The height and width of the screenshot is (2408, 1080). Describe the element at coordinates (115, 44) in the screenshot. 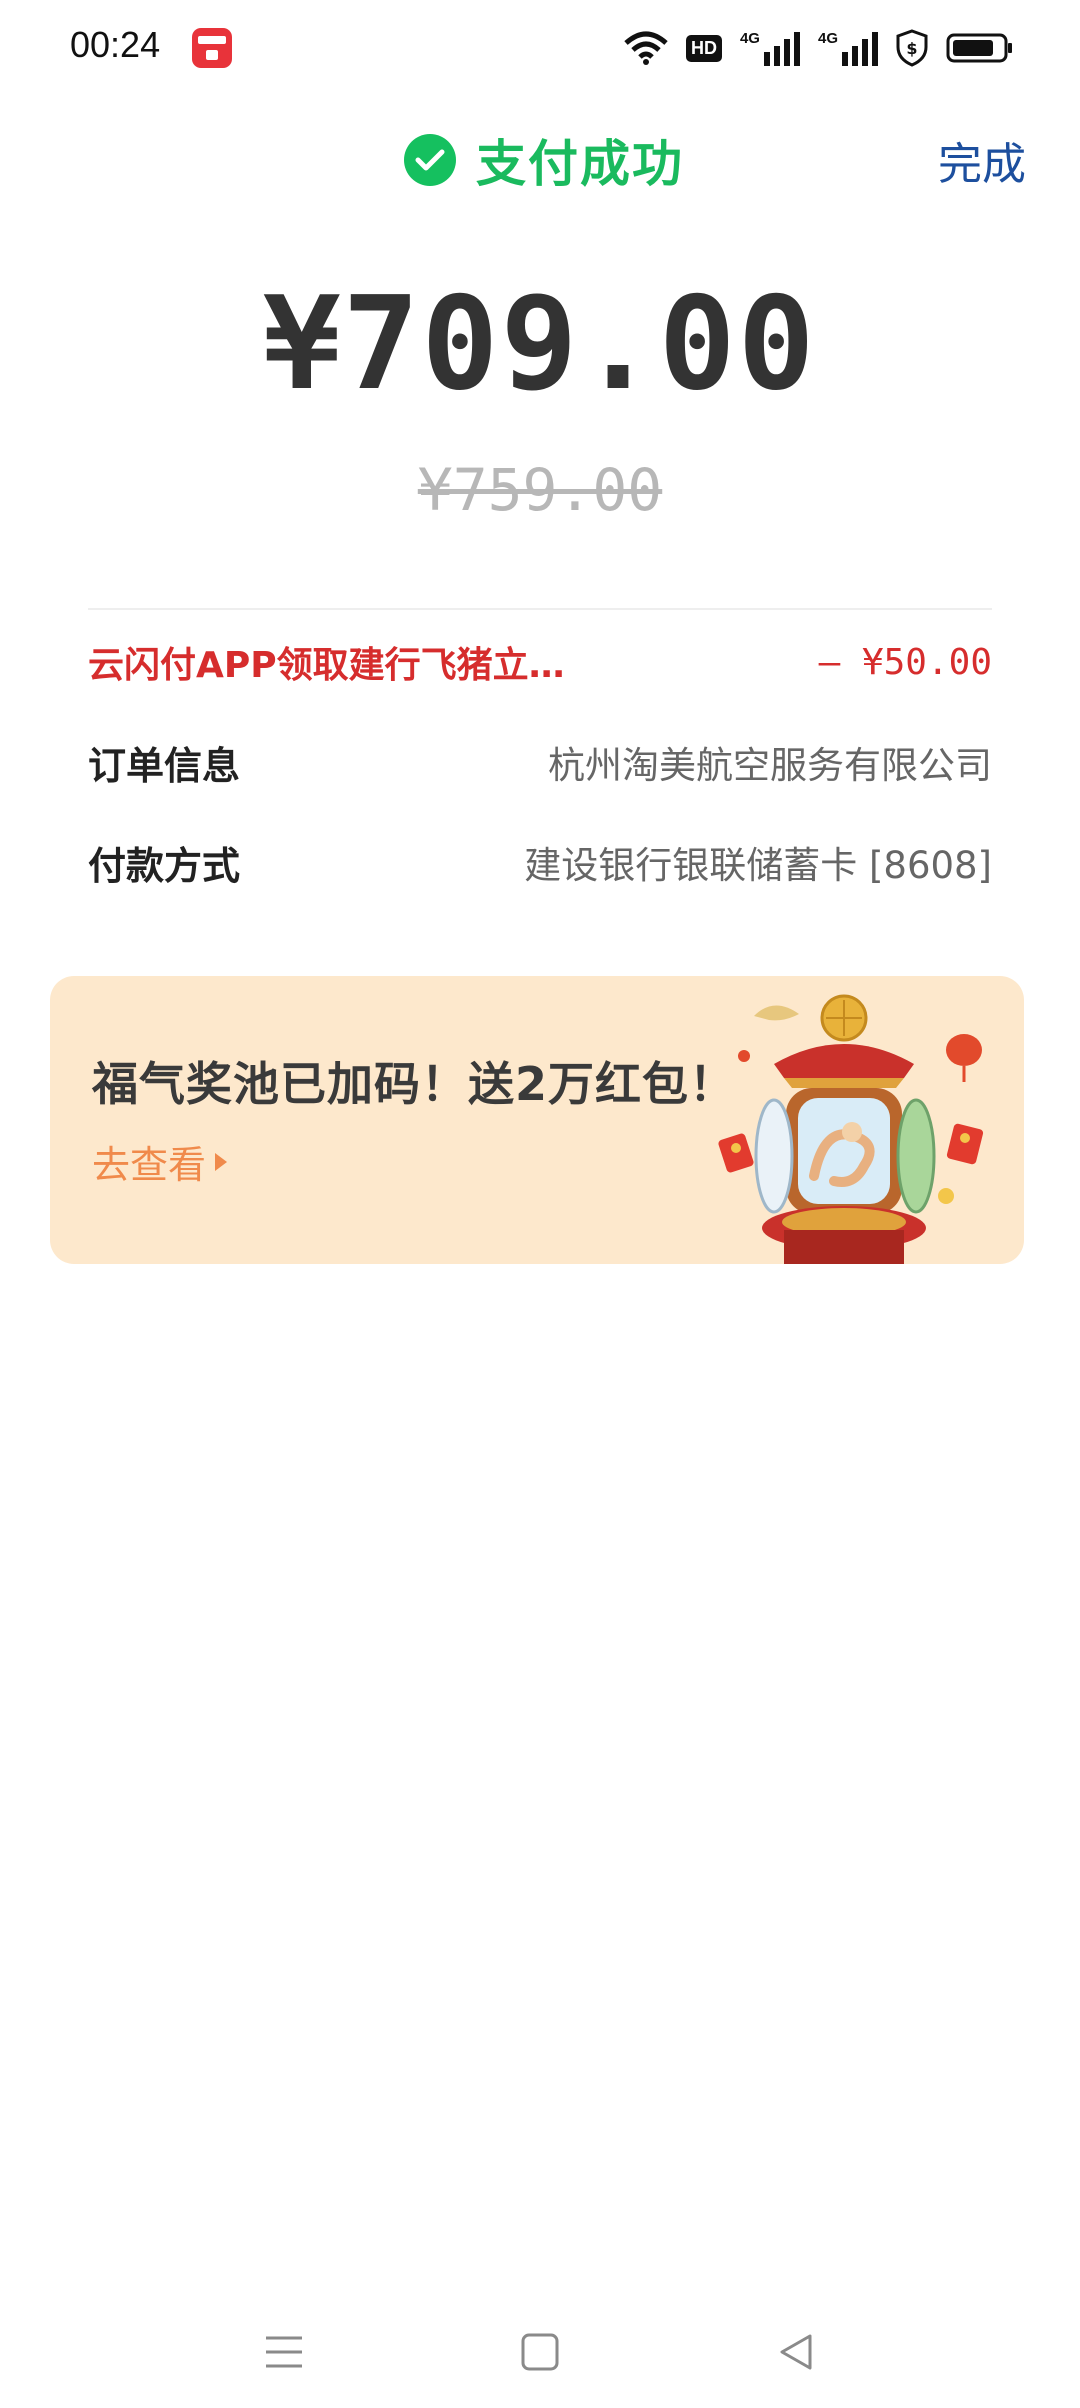

I see `status-time: 00:24` at that location.